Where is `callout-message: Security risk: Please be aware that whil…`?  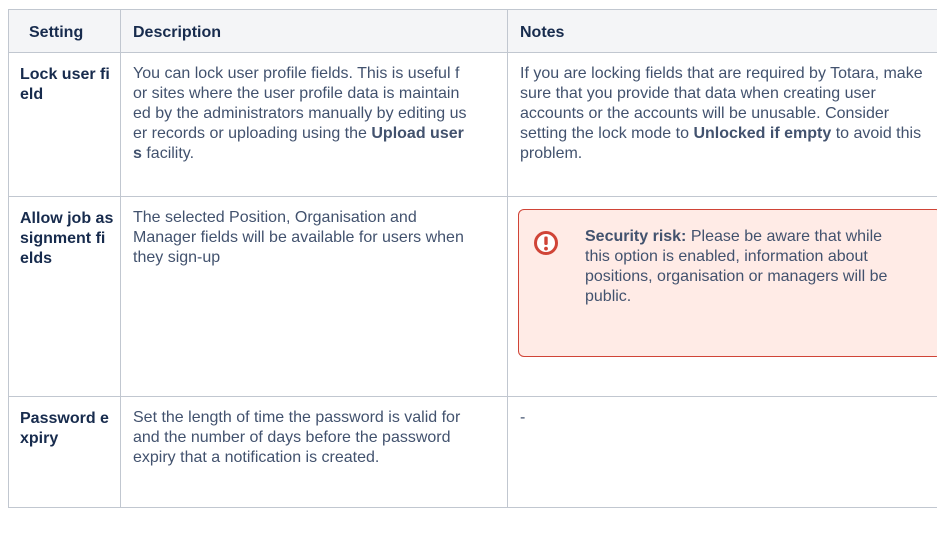 callout-message: Security risk: Please be aware that whil… is located at coordinates (745, 267).